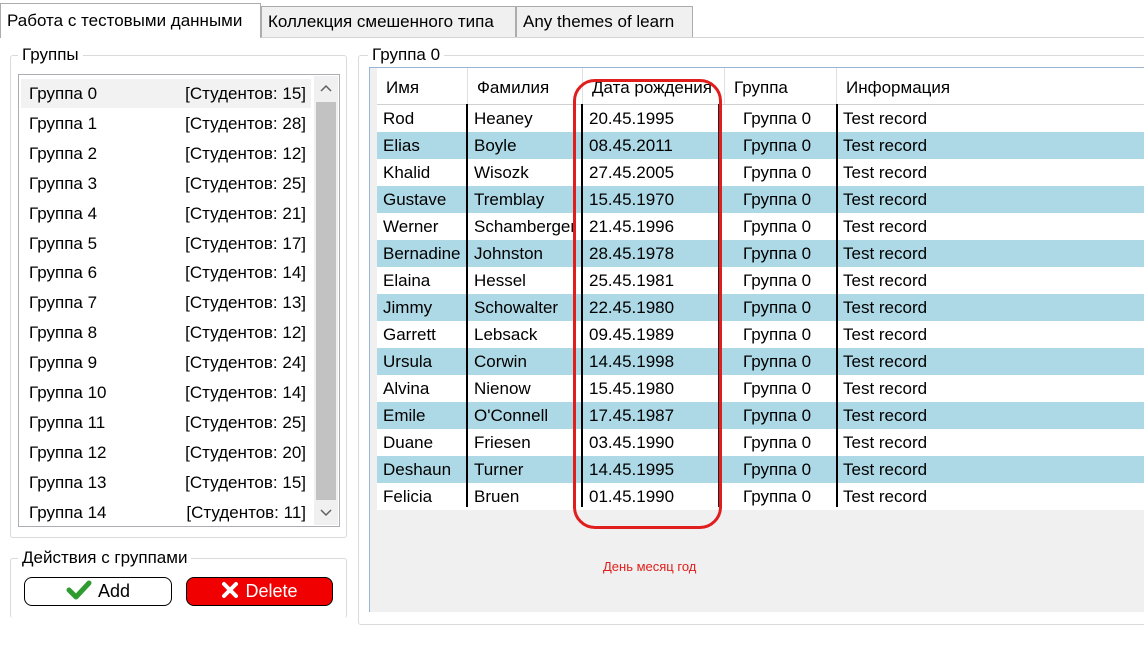 The image size is (1144, 648). Describe the element at coordinates (525, 469) in the screenshot. I see `cell-last-name: Turner` at that location.